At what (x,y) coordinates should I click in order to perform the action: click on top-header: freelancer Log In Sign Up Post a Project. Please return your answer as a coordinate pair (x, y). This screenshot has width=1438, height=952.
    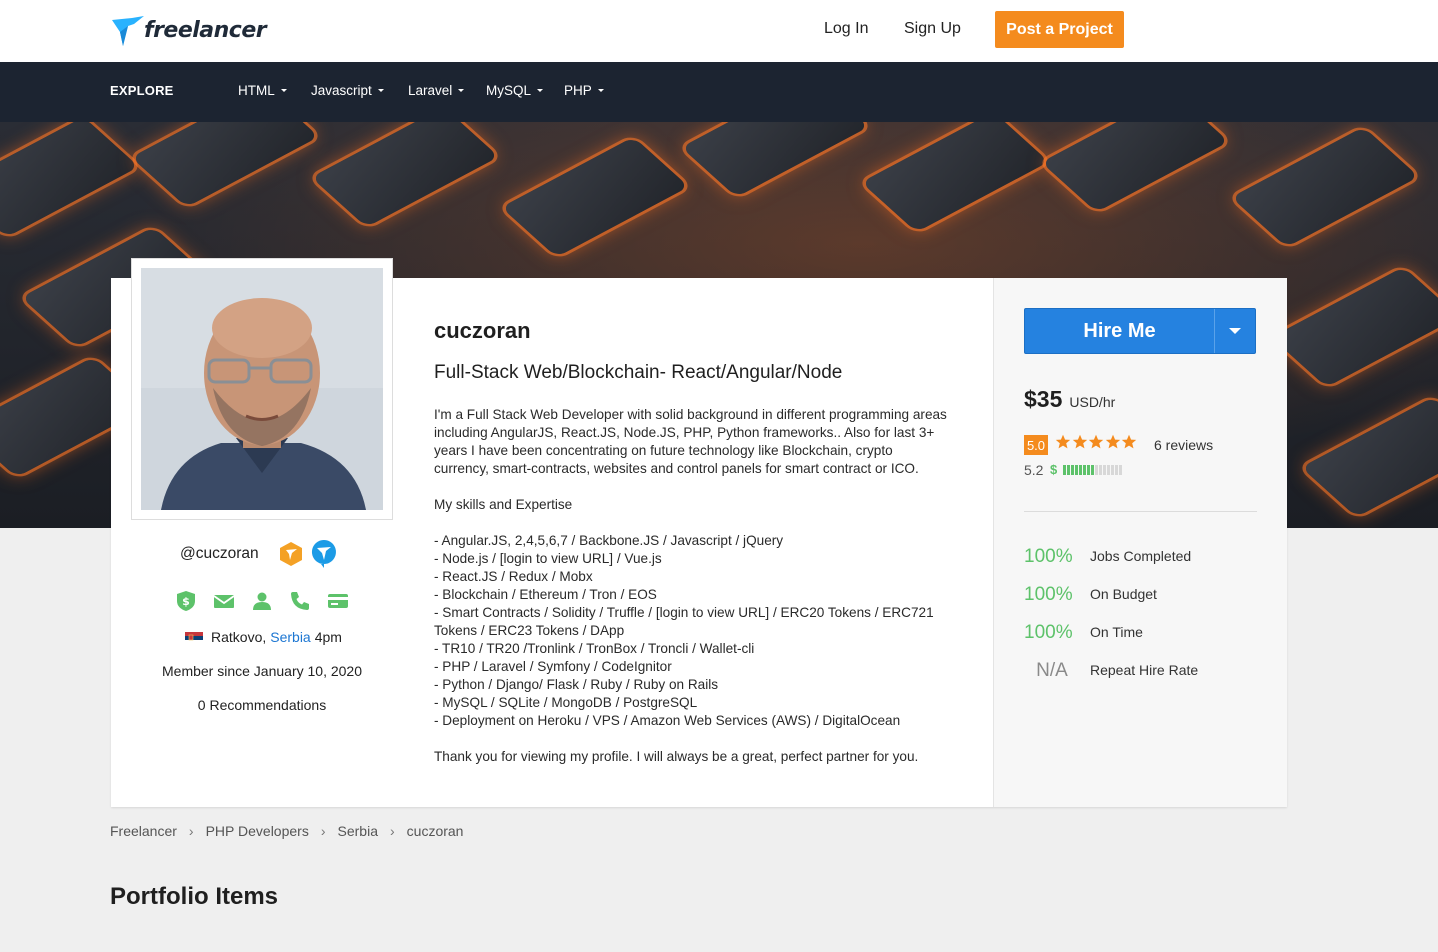
    Looking at the image, I should click on (719, 31).